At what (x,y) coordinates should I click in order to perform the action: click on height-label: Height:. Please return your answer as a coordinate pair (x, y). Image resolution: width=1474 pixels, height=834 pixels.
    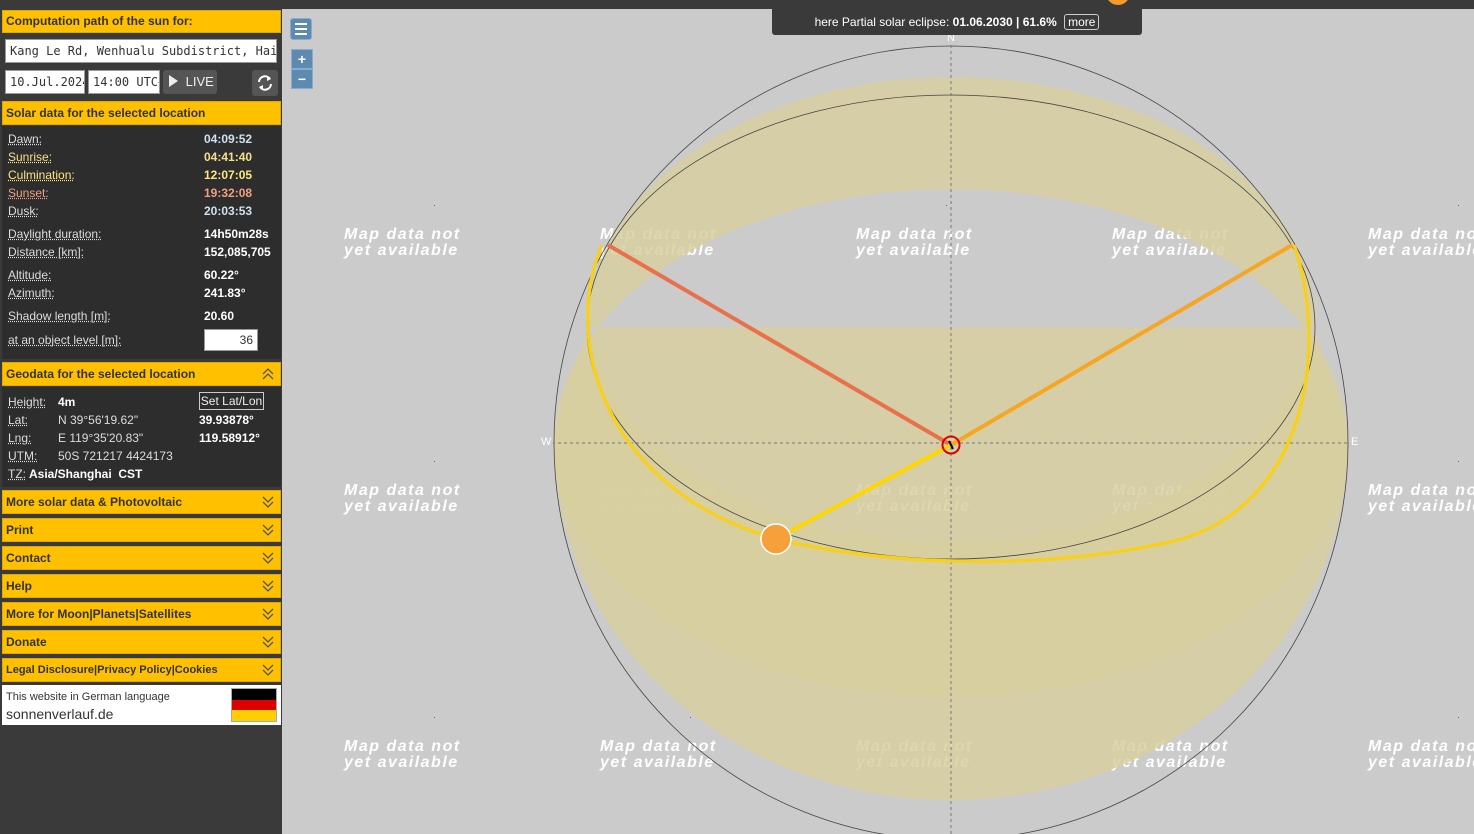
    Looking at the image, I should click on (27, 402).